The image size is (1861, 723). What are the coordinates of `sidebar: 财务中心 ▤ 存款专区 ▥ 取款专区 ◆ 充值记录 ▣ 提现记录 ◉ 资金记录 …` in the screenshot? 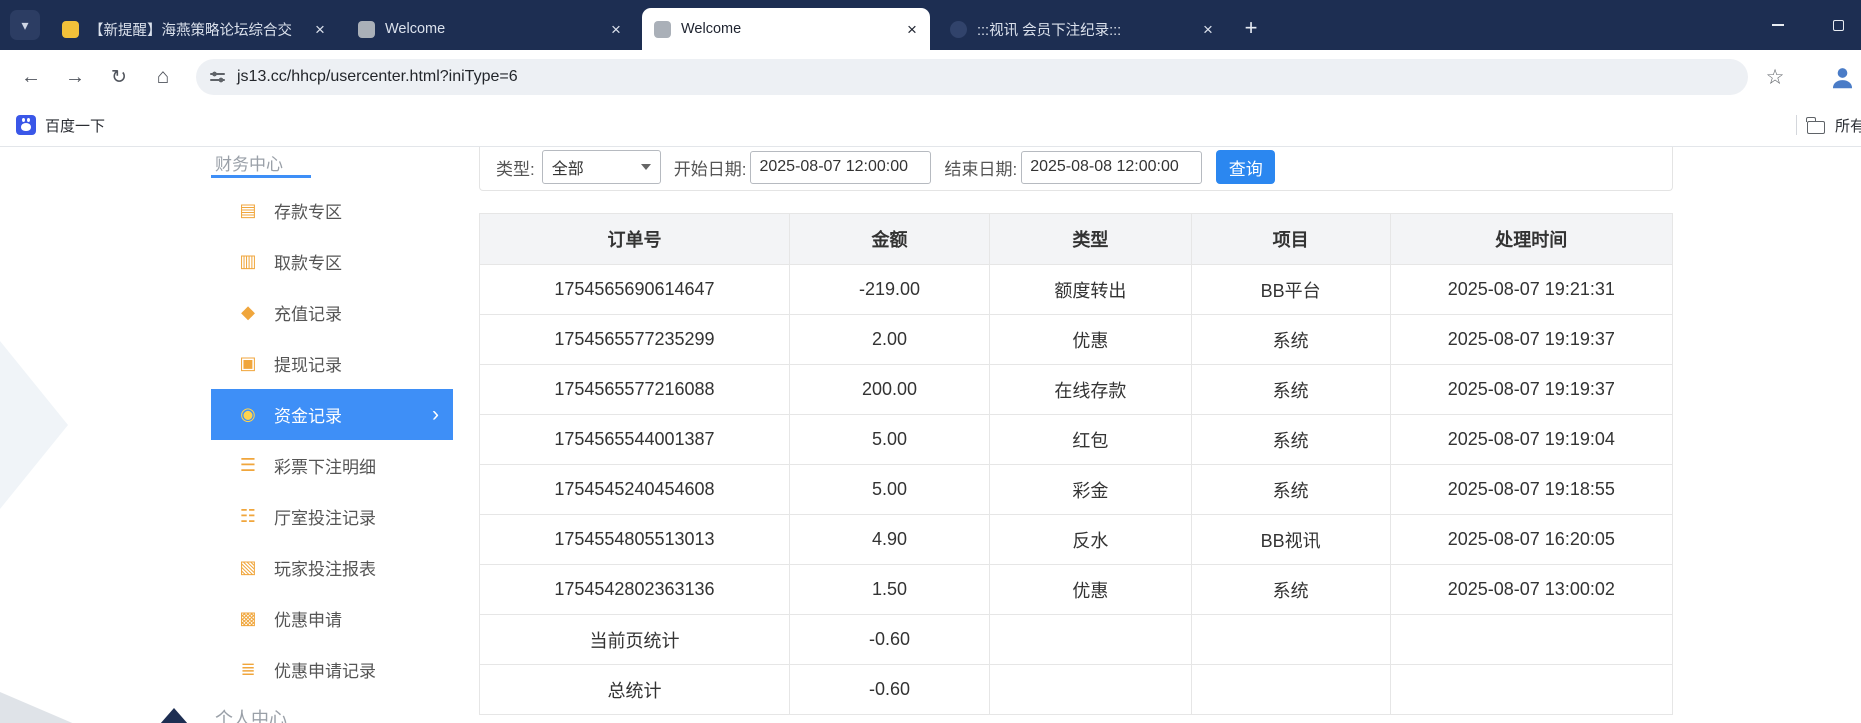 It's located at (332, 435).